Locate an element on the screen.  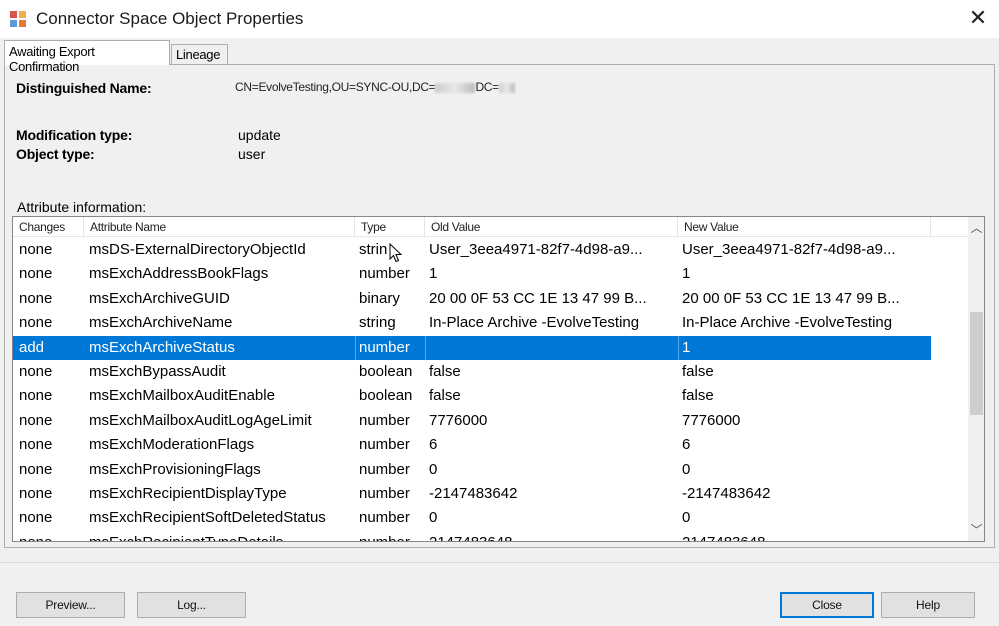
table-row: add msExchArchiveStatus number 1 is located at coordinates (472, 348).